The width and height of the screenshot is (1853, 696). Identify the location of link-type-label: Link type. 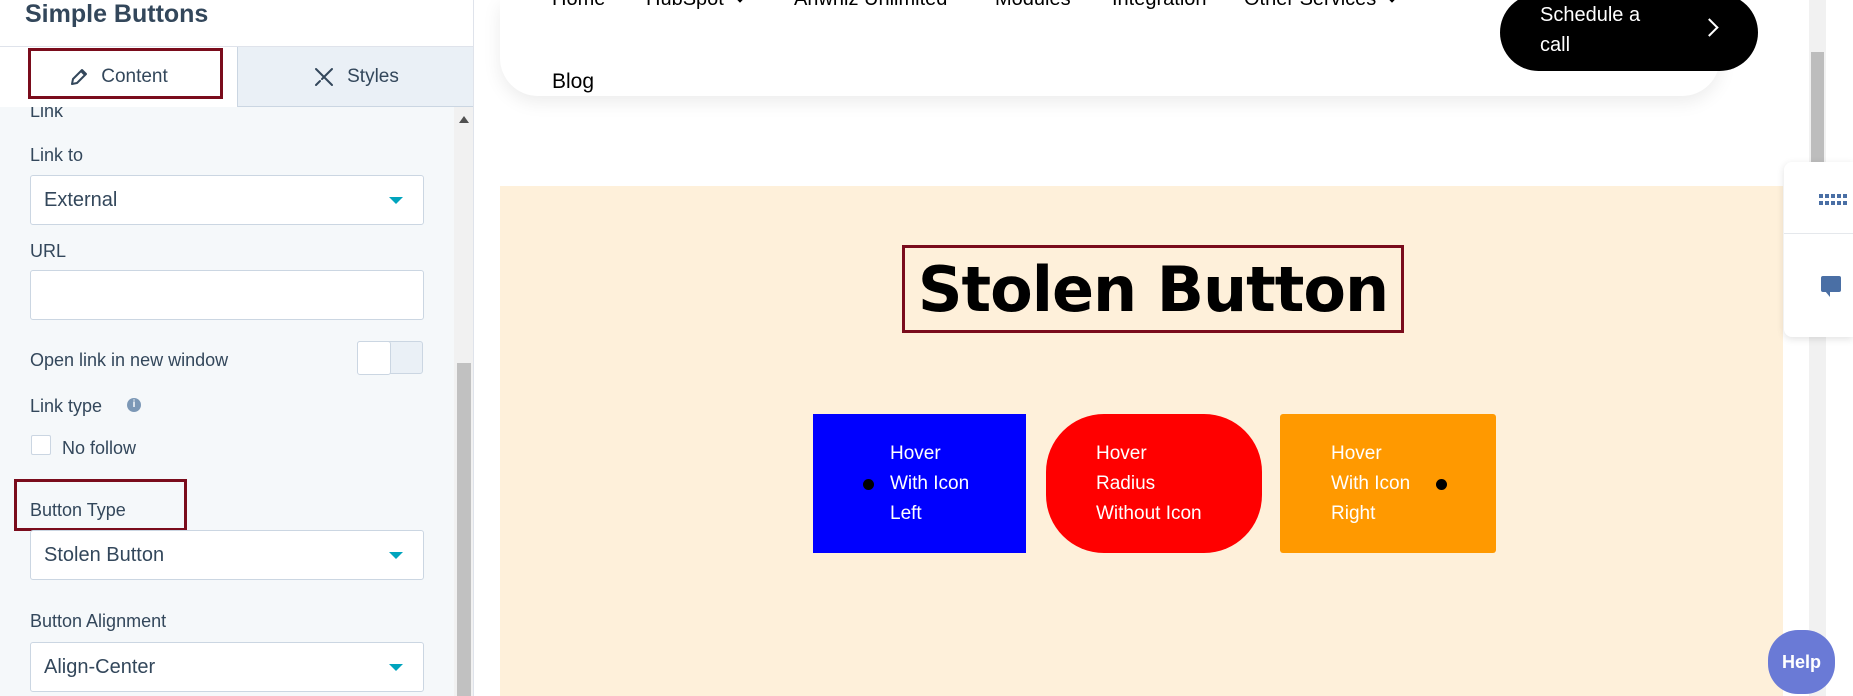
(66, 406).